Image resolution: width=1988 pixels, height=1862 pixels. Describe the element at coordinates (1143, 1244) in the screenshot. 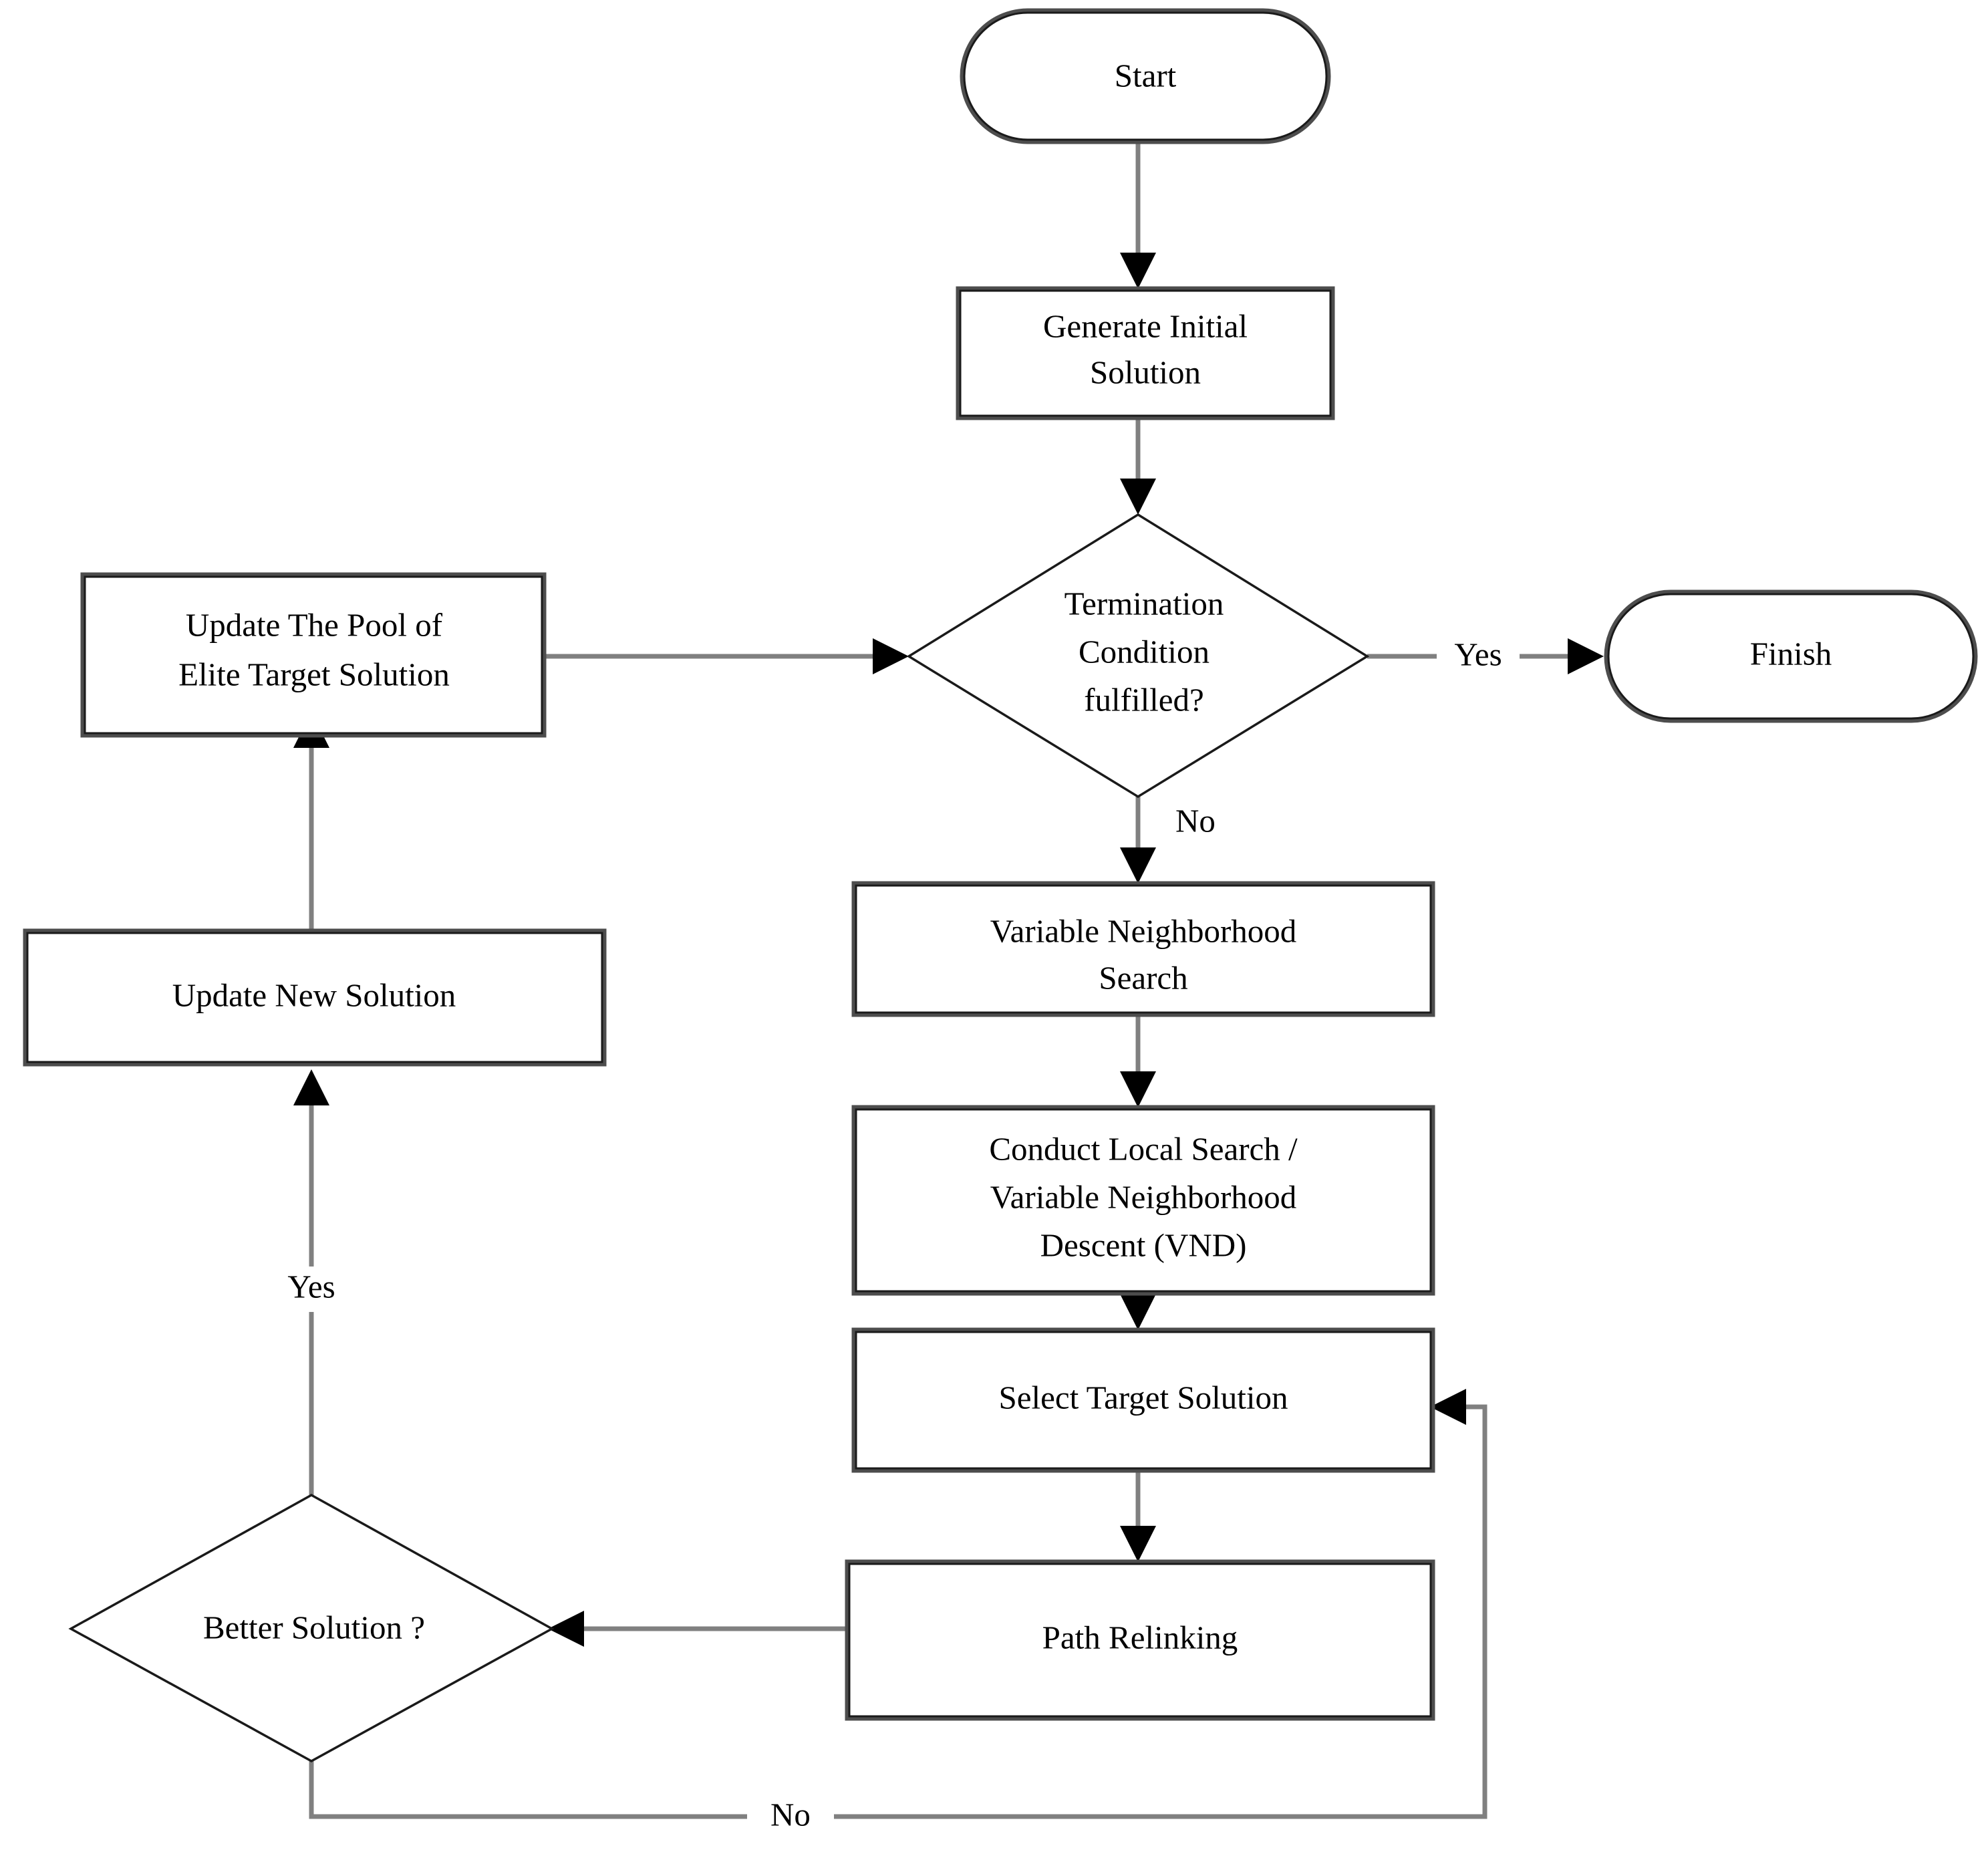

I see `node-conduct-local-search-label-line3: Descent (VND)` at that location.